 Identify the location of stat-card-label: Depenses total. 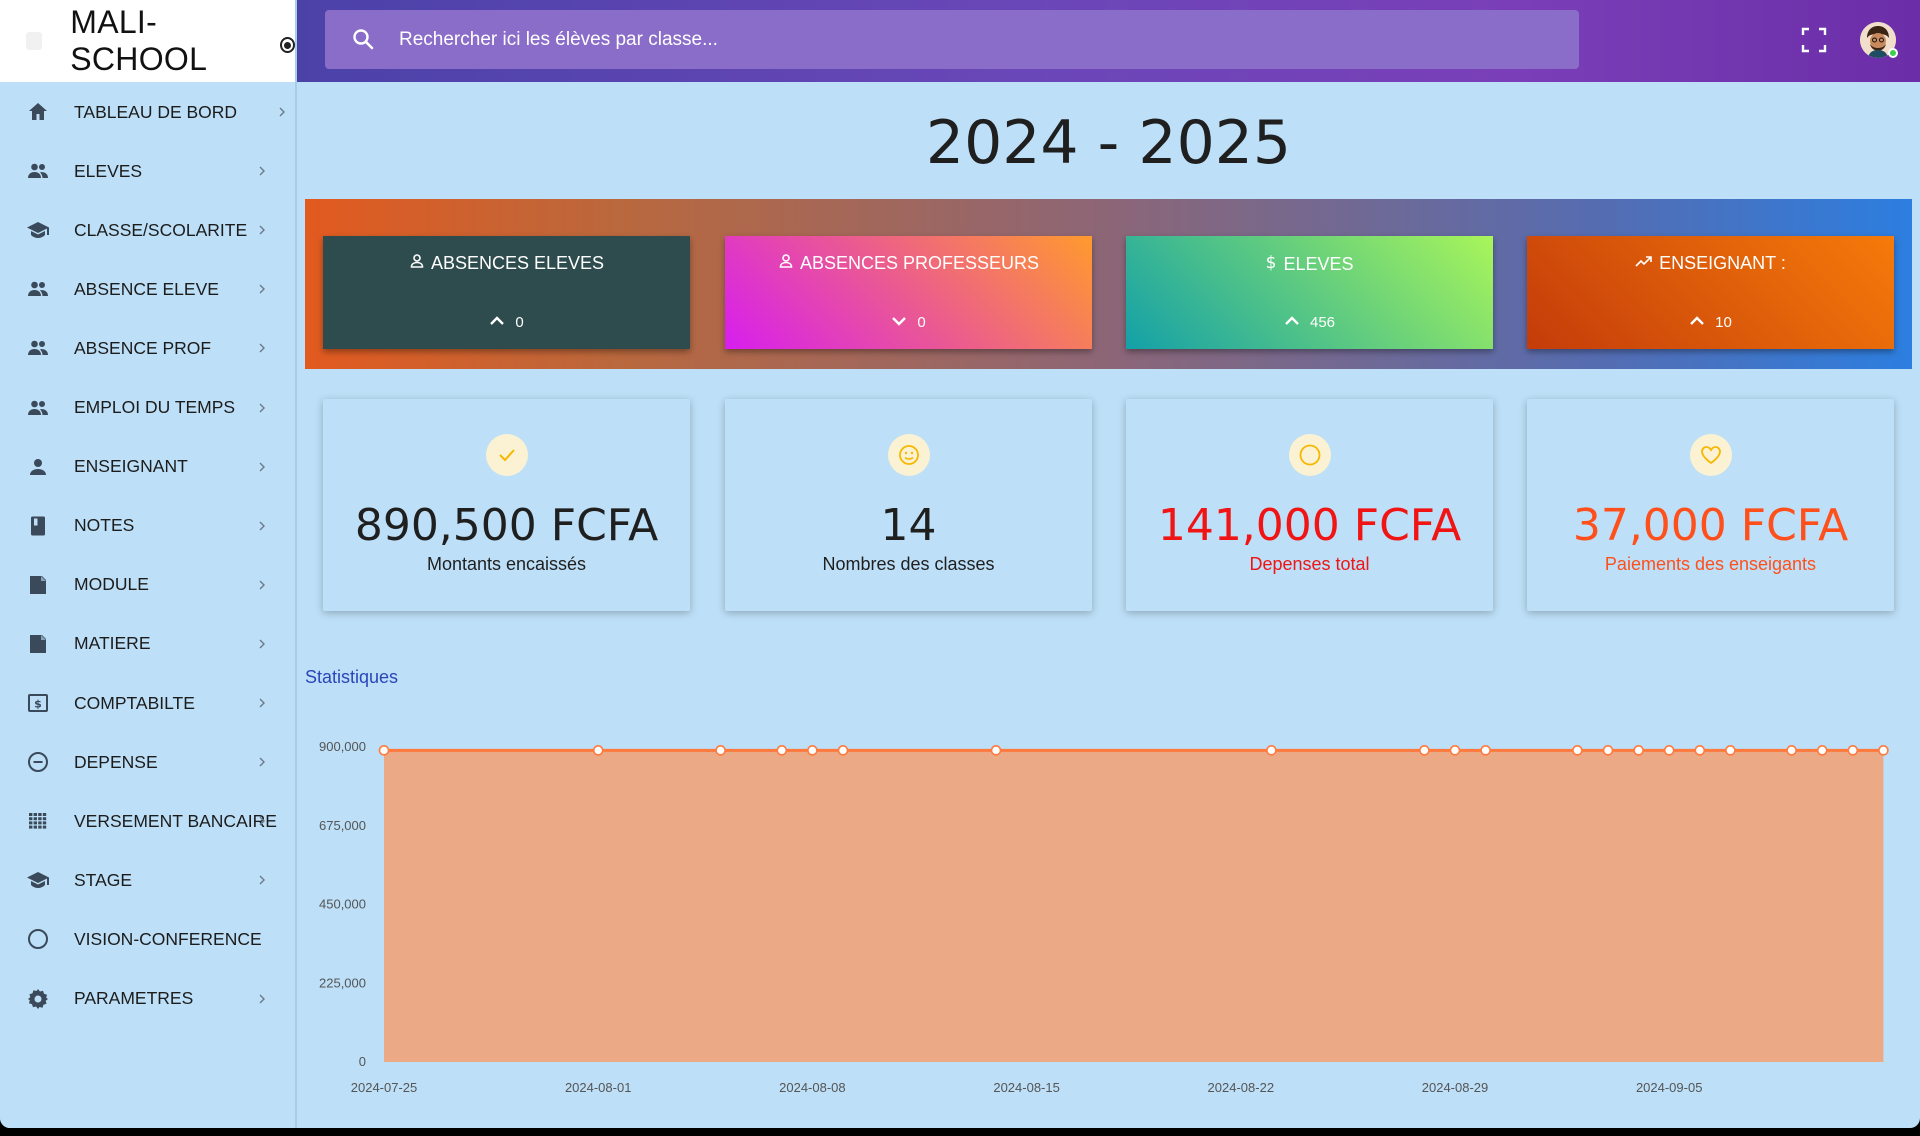
(1309, 564).